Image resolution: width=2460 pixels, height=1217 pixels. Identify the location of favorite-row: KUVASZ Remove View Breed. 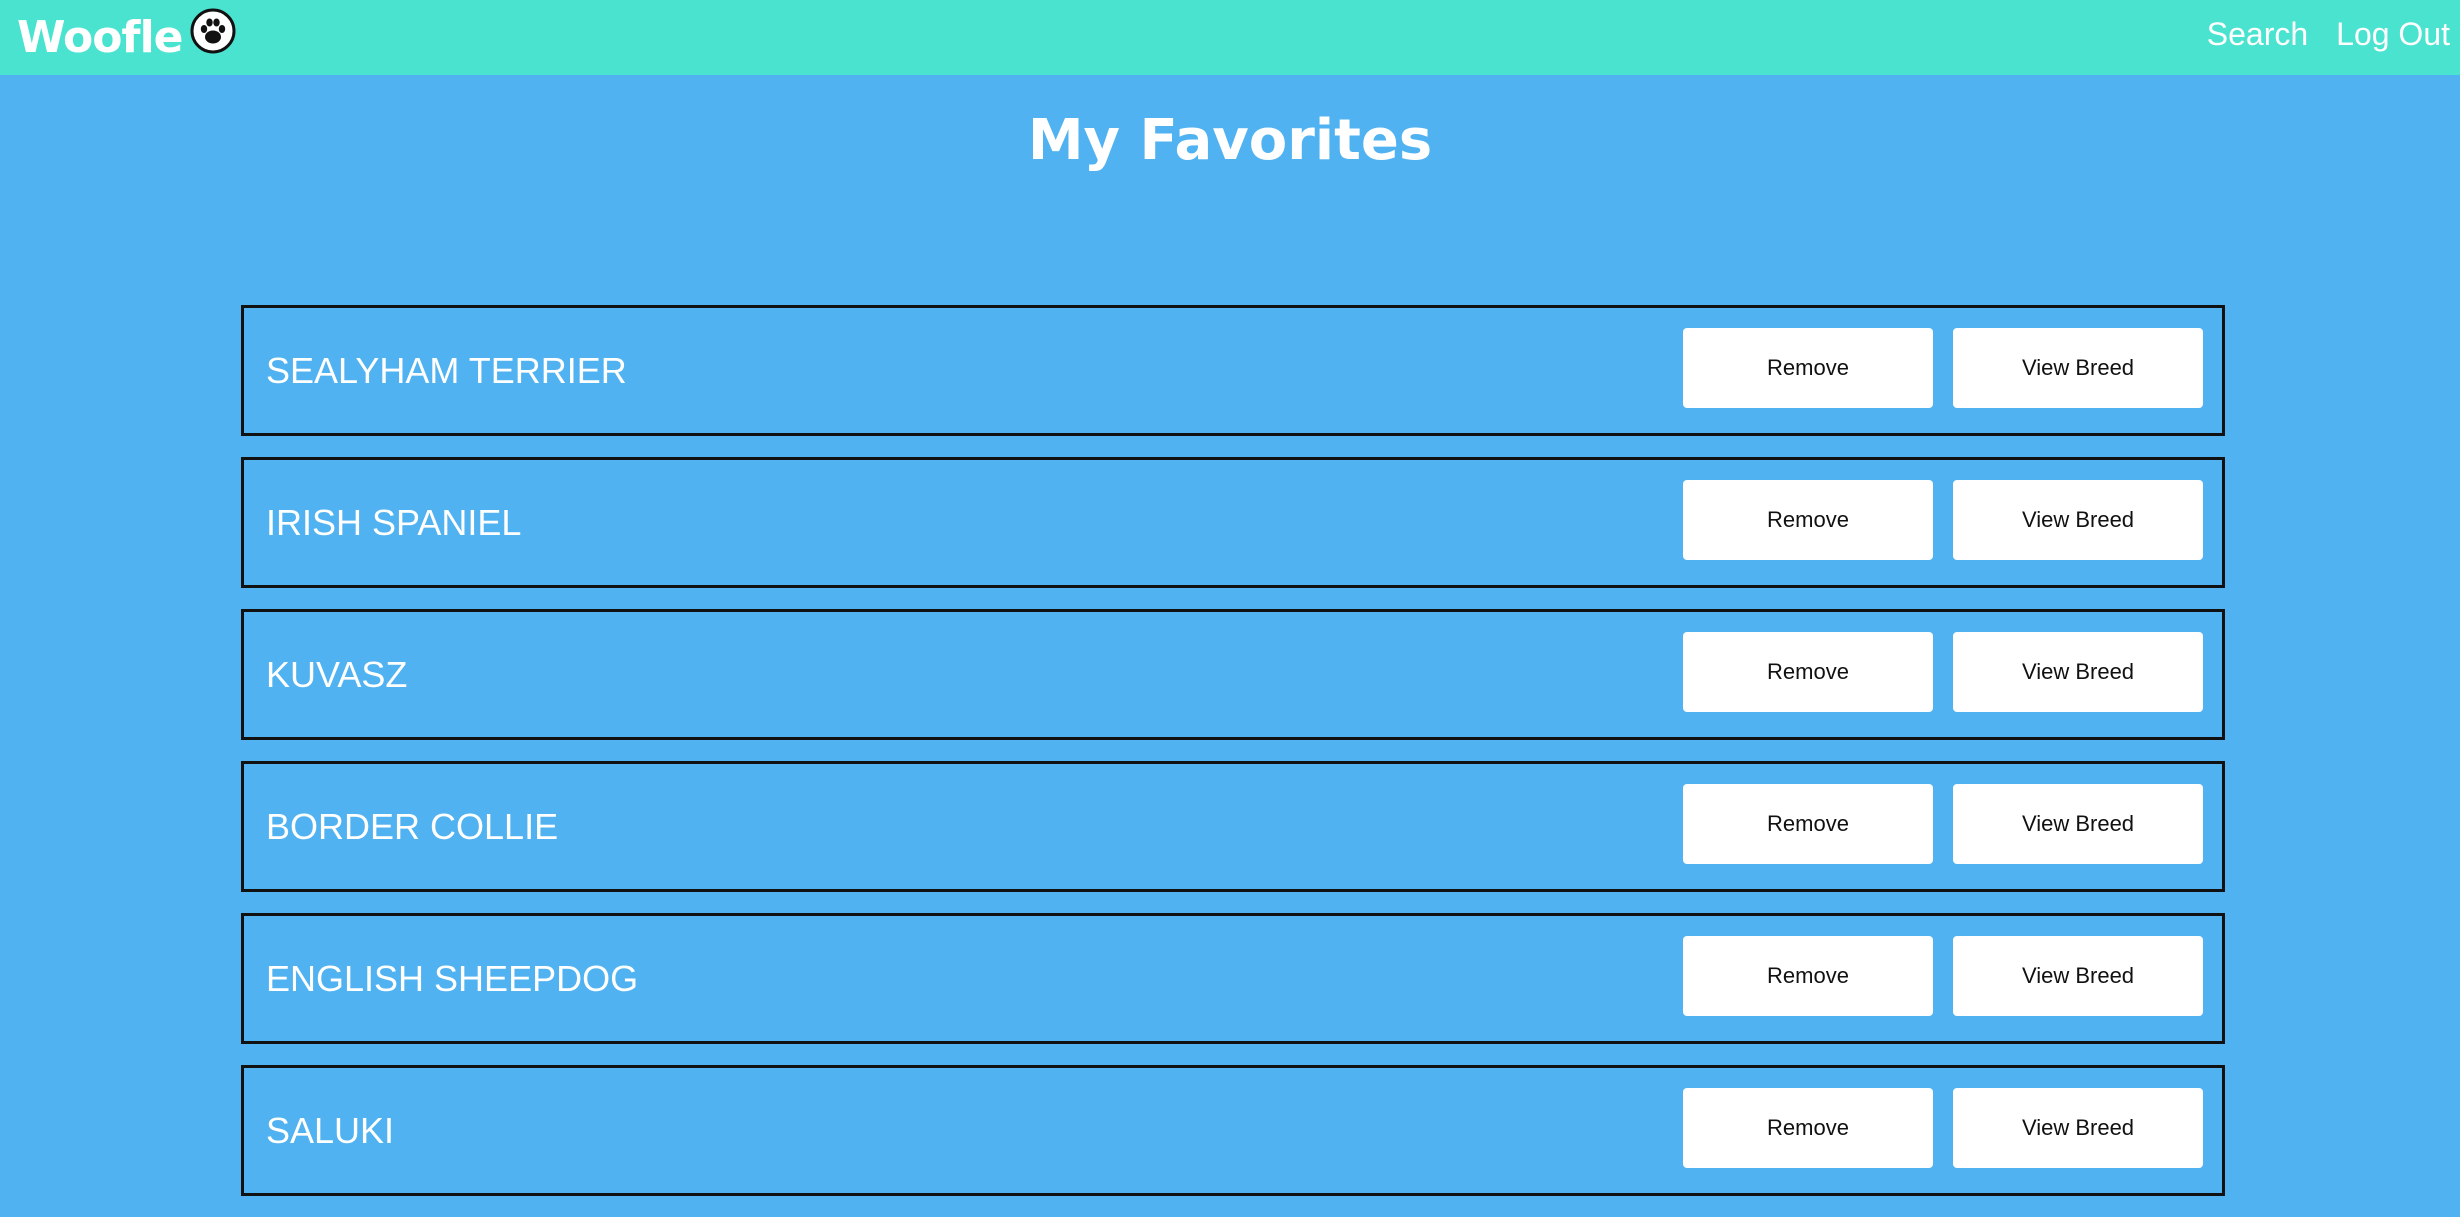
(1233, 674).